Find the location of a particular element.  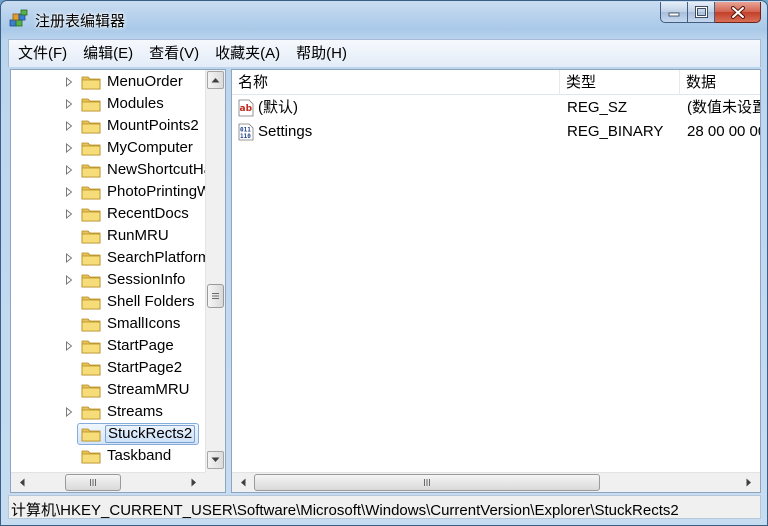

column-header-name: 名称 is located at coordinates (396, 82).